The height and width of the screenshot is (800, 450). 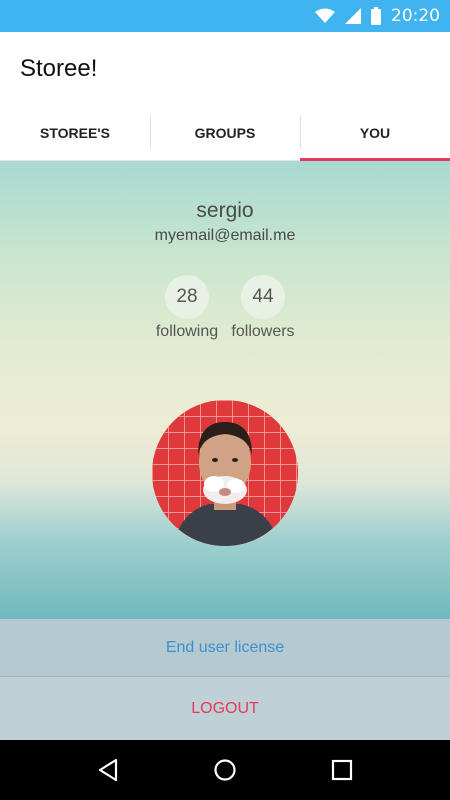 What do you see at coordinates (376, 16) in the screenshot?
I see `battery-icon` at bounding box center [376, 16].